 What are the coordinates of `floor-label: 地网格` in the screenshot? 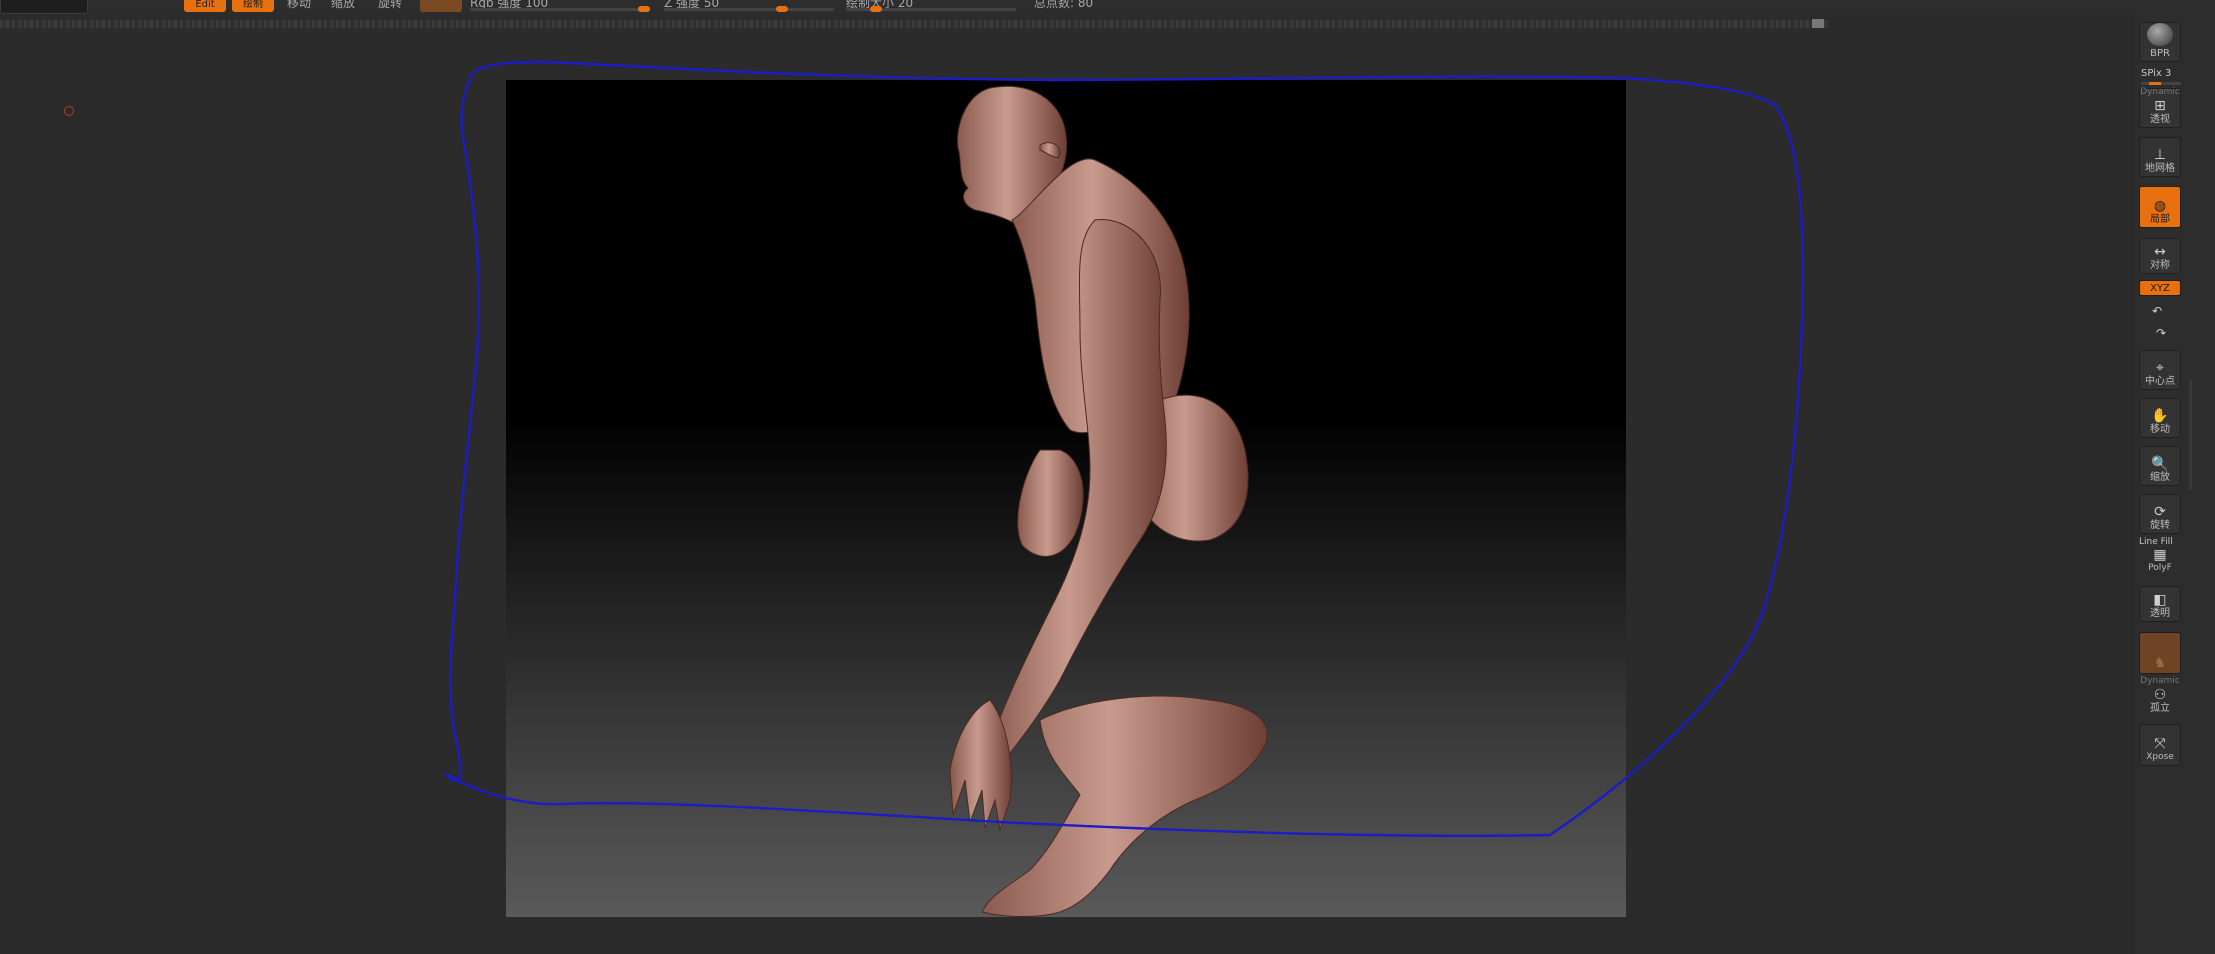 It's located at (2160, 168).